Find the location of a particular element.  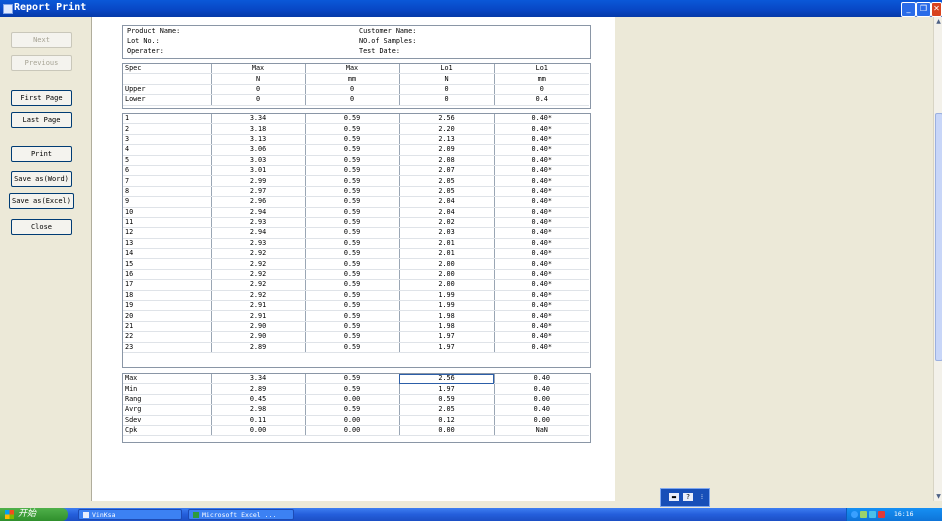

print-button: Print is located at coordinates (41, 154).